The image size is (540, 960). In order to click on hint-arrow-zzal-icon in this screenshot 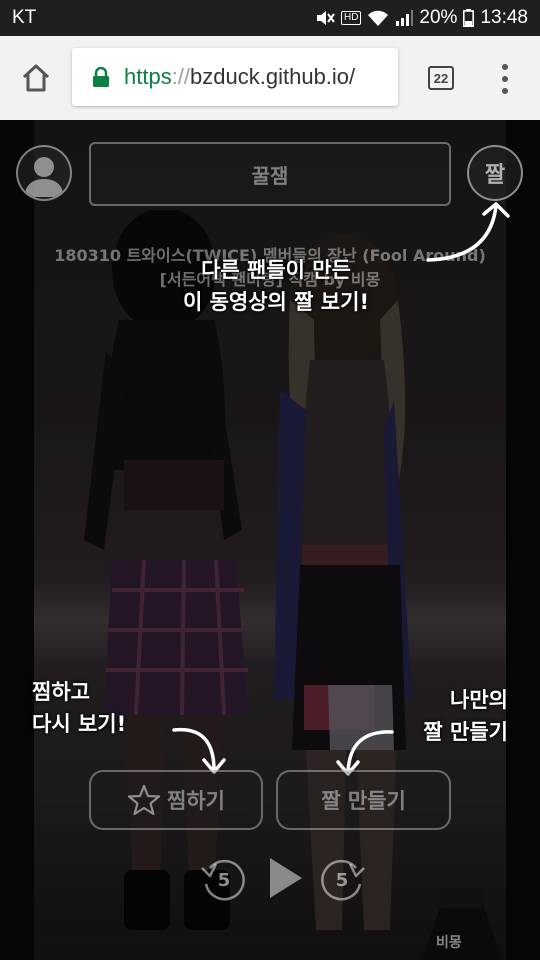, I will do `click(468, 232)`.